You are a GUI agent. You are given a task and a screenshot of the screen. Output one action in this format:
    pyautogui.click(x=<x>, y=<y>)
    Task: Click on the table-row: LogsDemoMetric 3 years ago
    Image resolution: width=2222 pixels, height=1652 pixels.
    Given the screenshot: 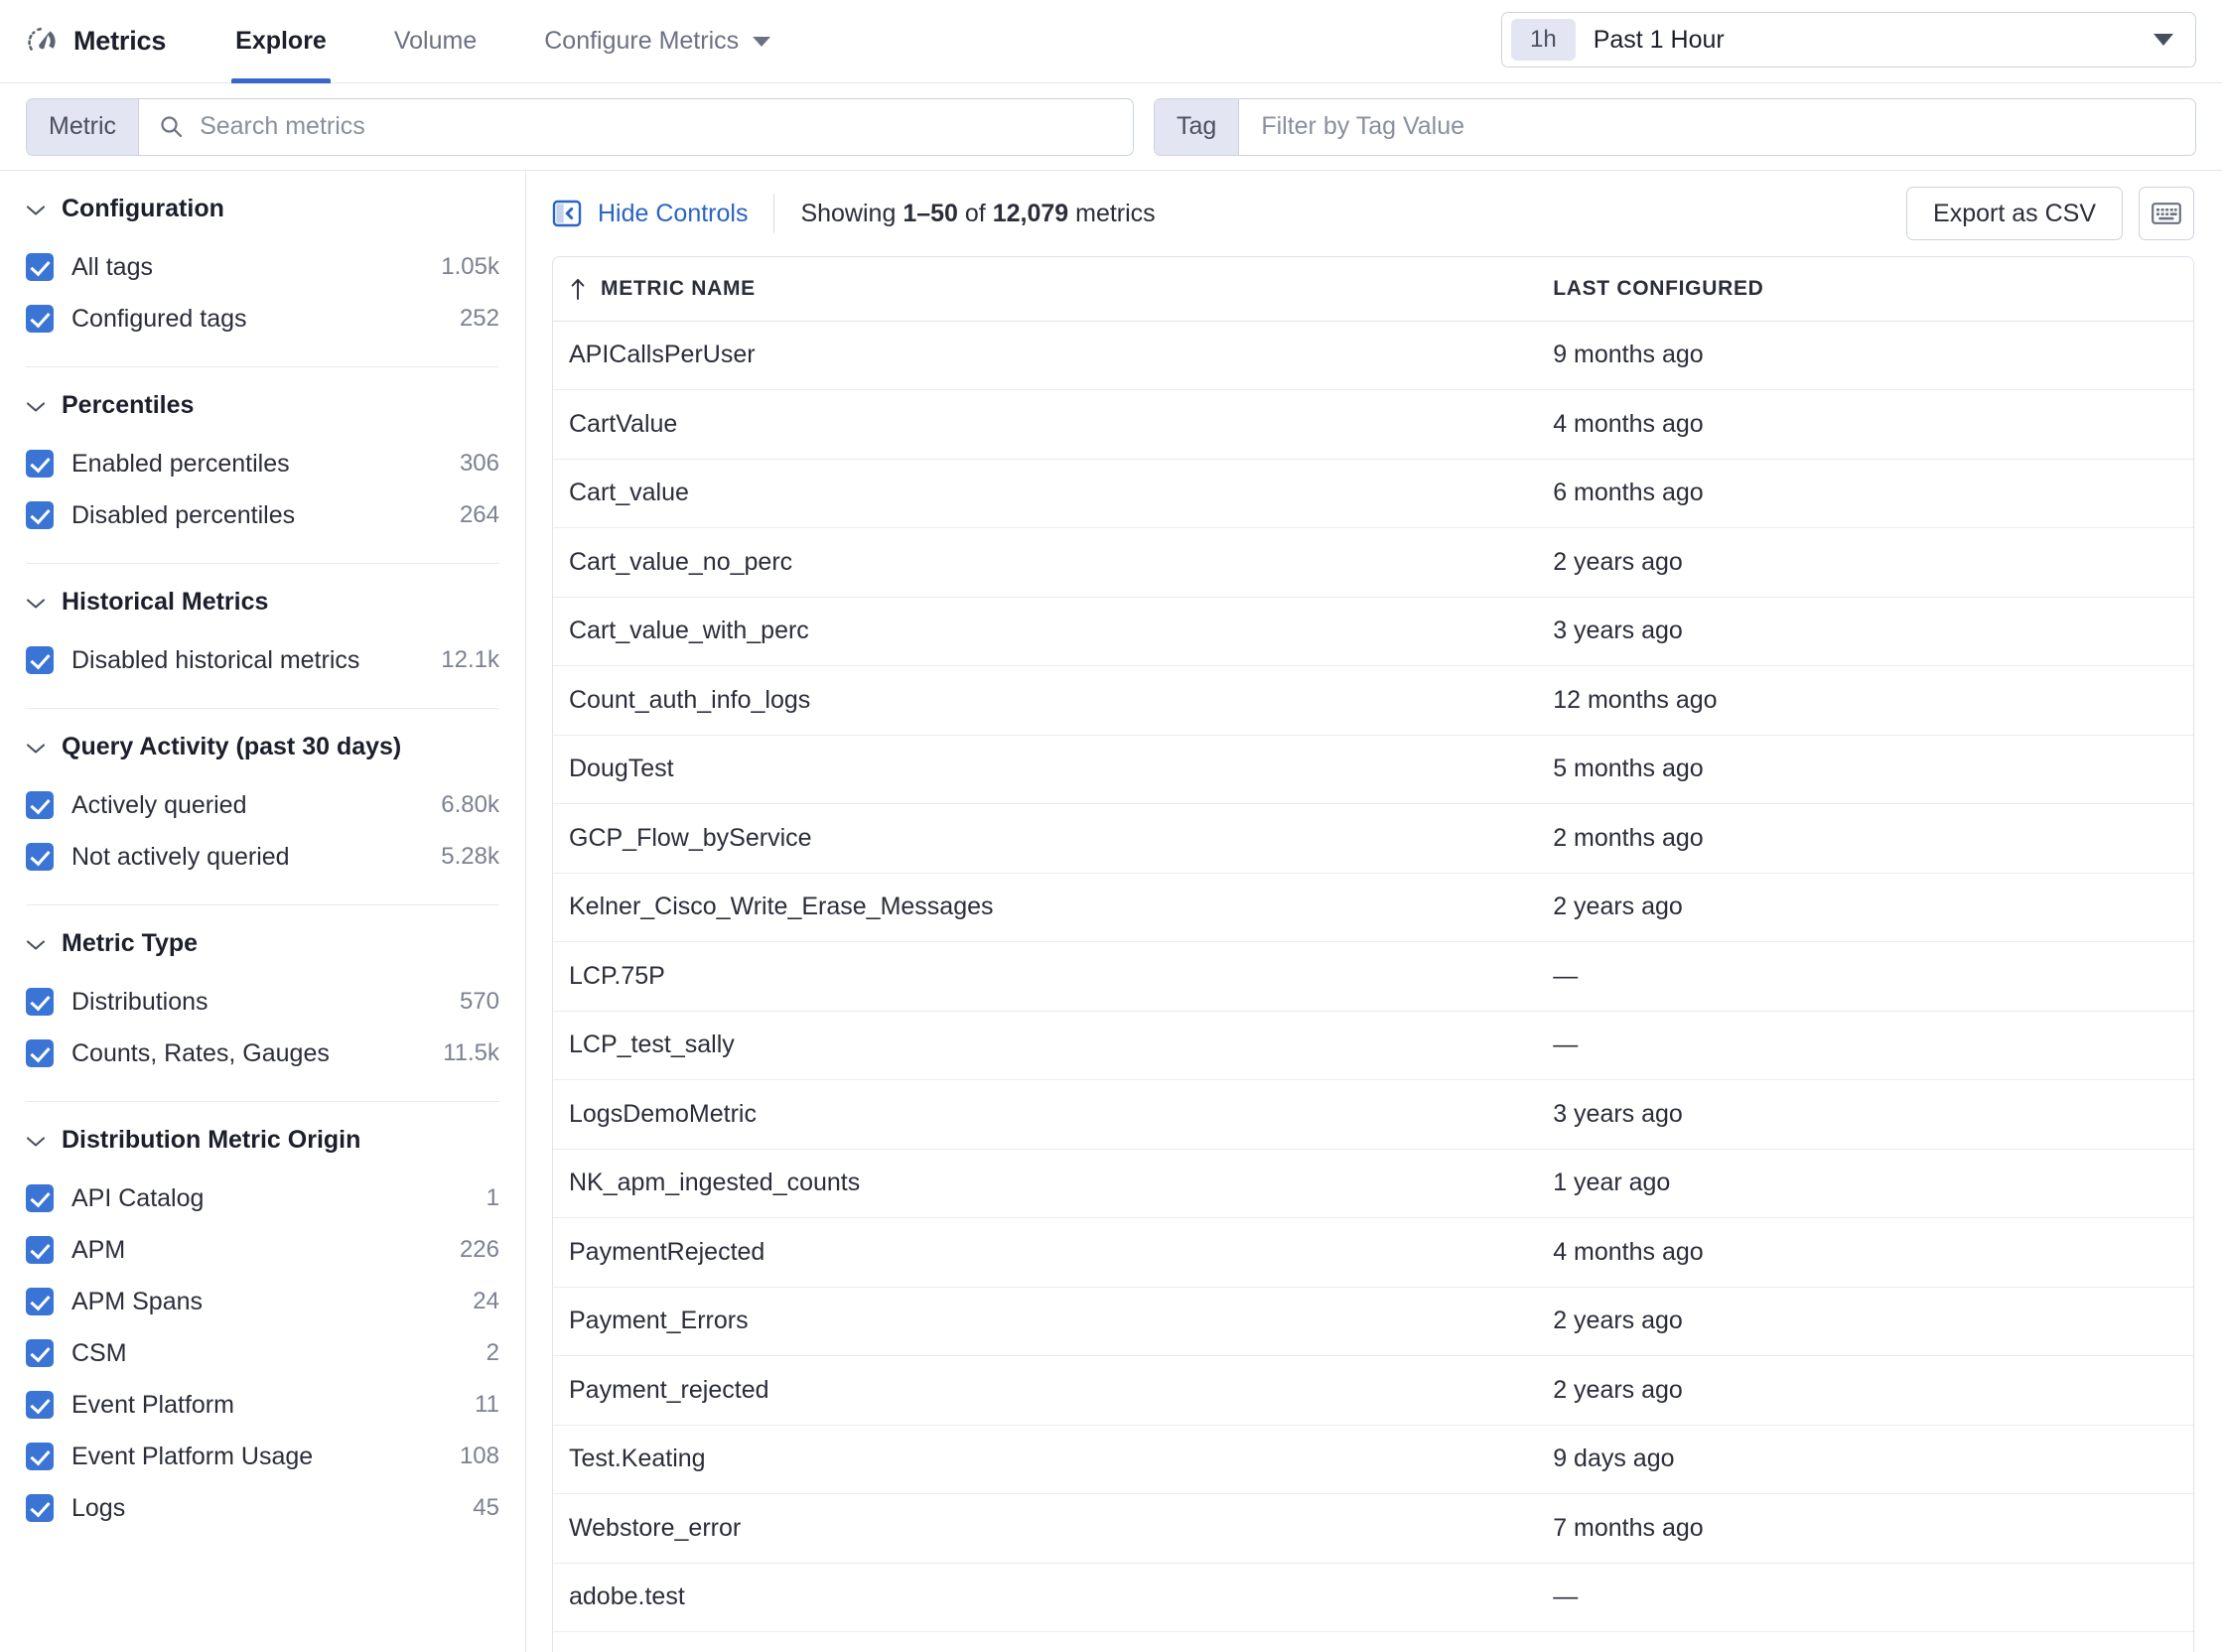 What is the action you would take?
    pyautogui.click(x=1373, y=1114)
    